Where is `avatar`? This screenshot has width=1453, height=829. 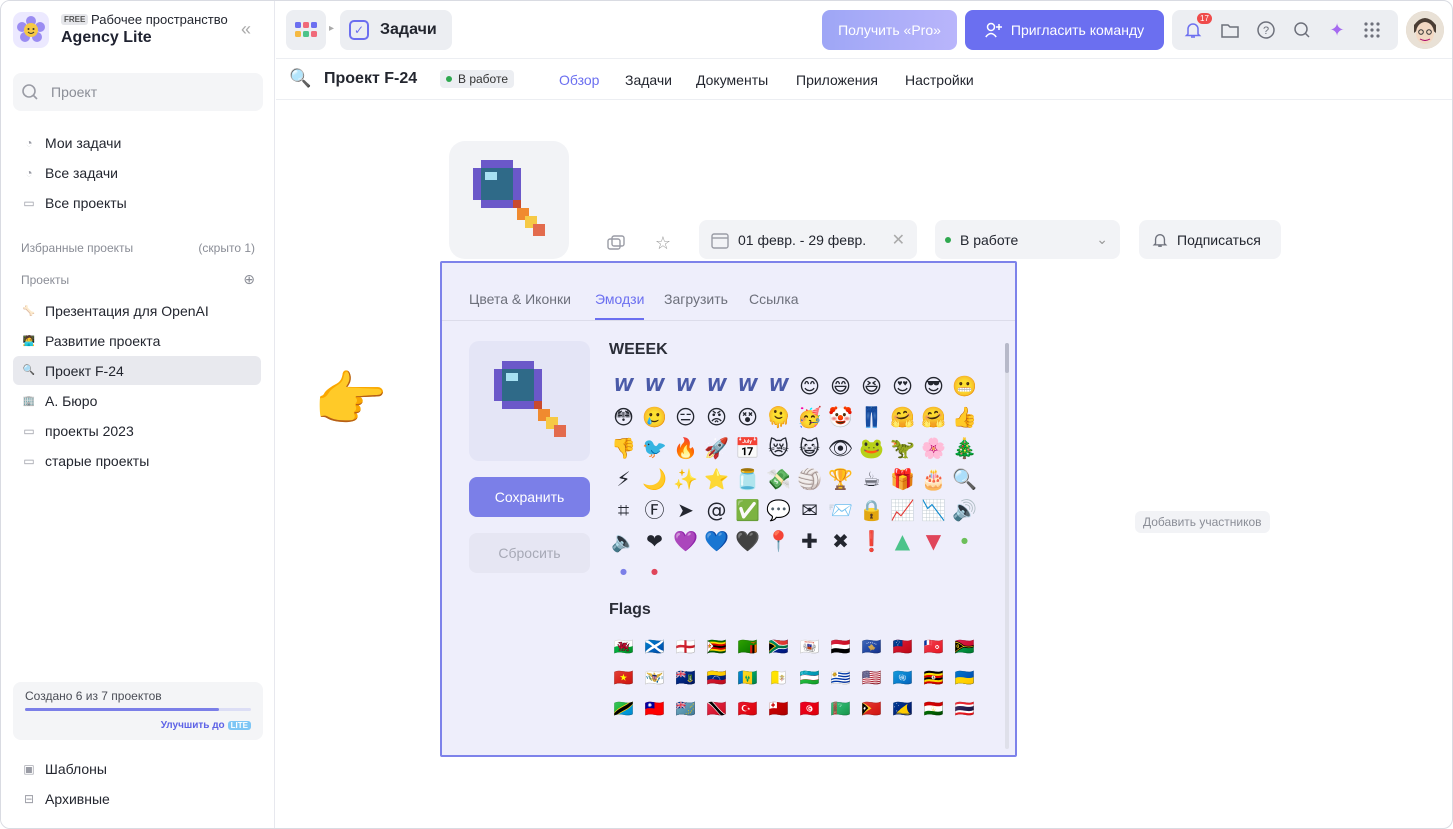 avatar is located at coordinates (1425, 30).